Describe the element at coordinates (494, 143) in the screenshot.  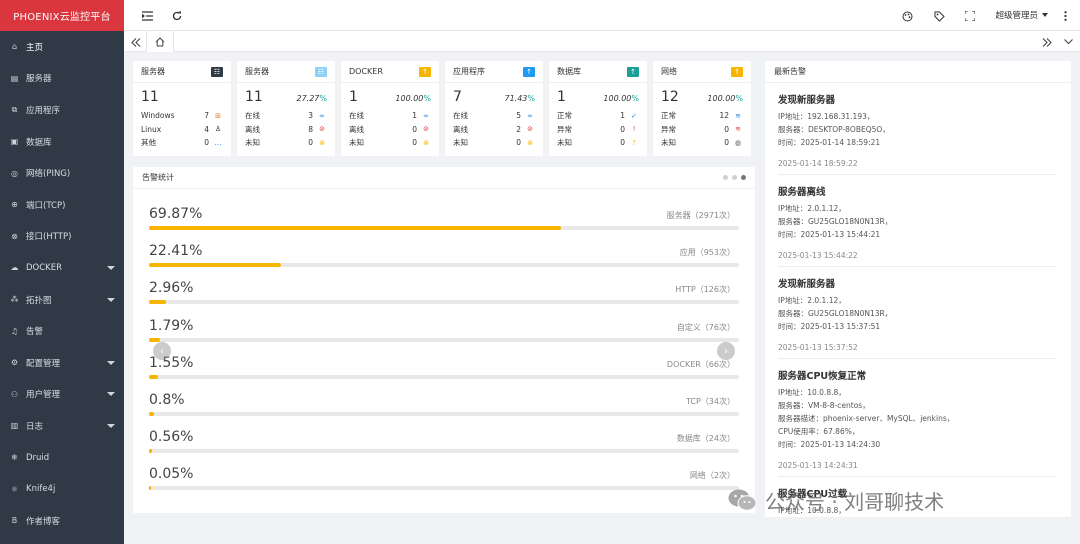
I see `stat-row: 未知 0 ⊗` at that location.